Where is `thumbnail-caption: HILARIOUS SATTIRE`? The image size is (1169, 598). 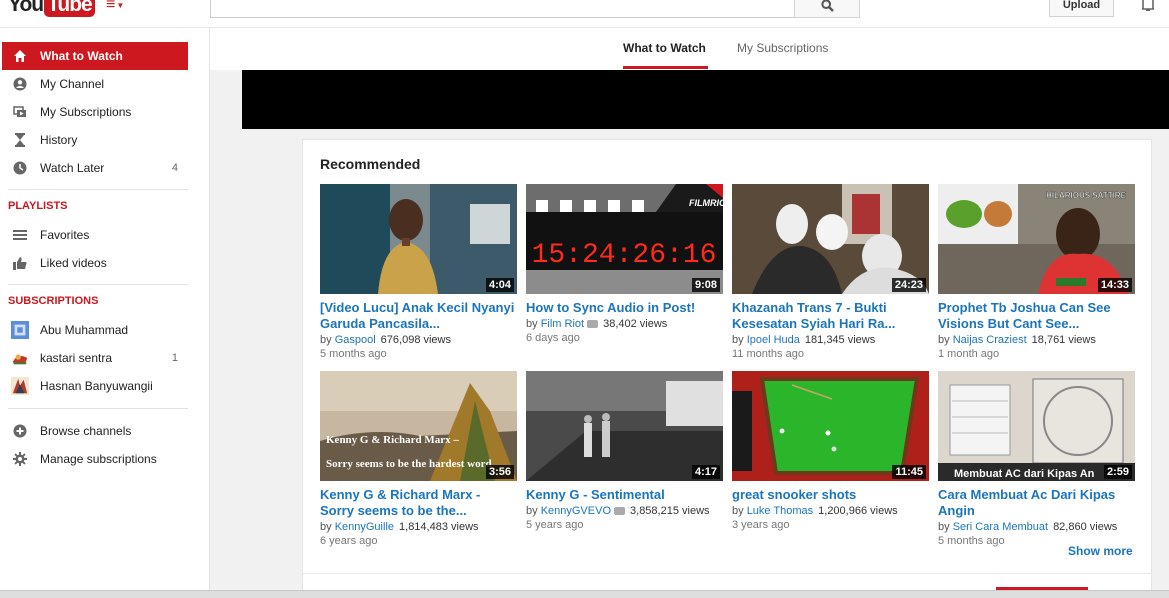 thumbnail-caption: HILARIOUS SATTIRE is located at coordinates (1086, 195).